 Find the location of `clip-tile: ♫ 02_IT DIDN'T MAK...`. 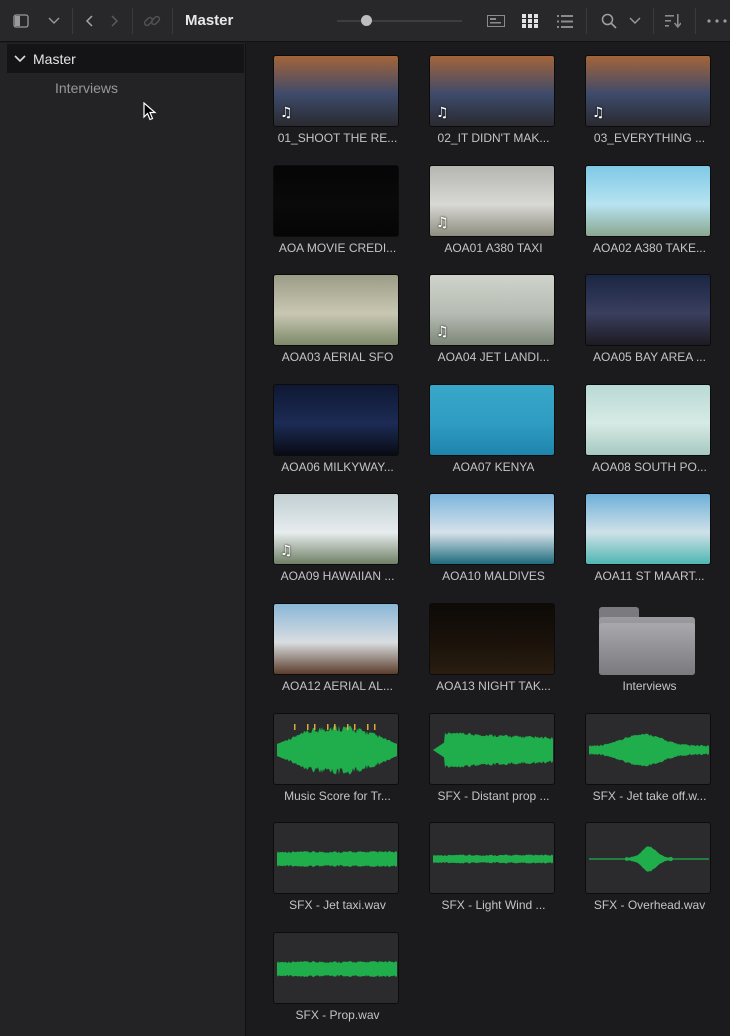

clip-tile: ♫ 02_IT DIDN'T MAK... is located at coordinates (496, 107).